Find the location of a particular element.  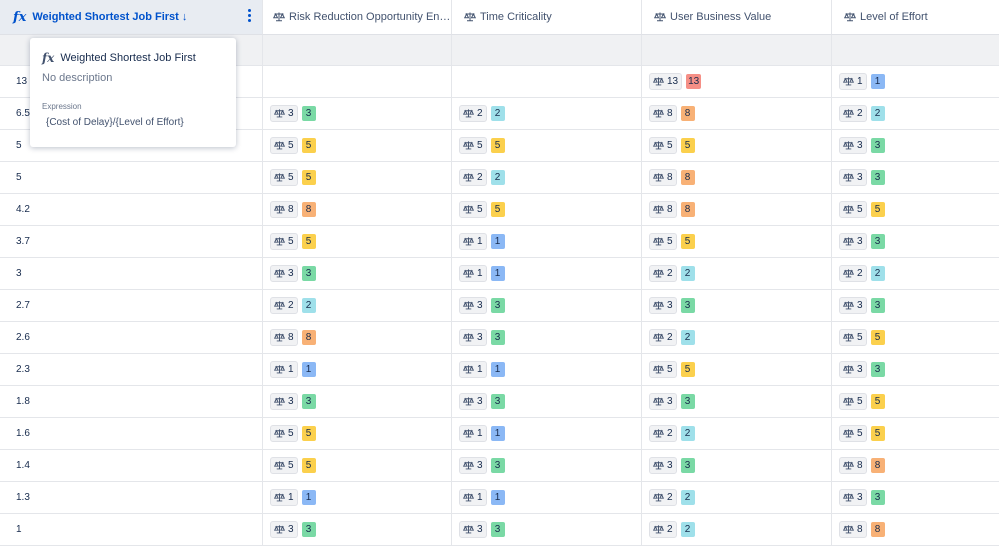

table-row: 1.3 1 1 1 1 2 2 3 3 is located at coordinates (499, 498).